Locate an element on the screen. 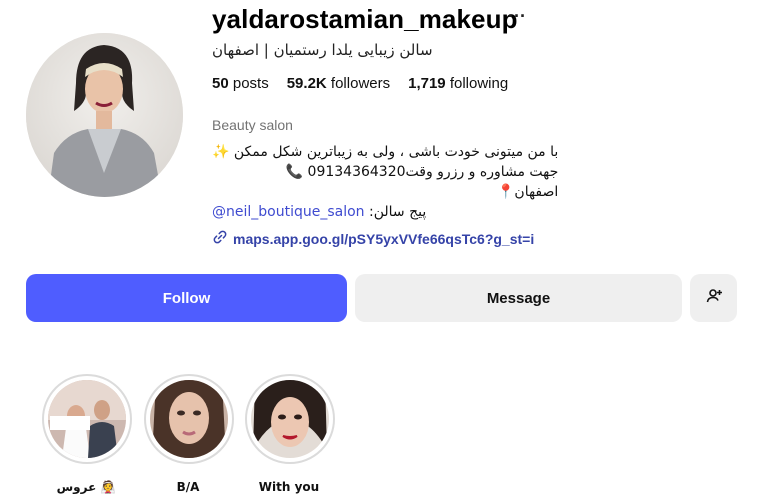  posts-value: 50 is located at coordinates (220, 83).